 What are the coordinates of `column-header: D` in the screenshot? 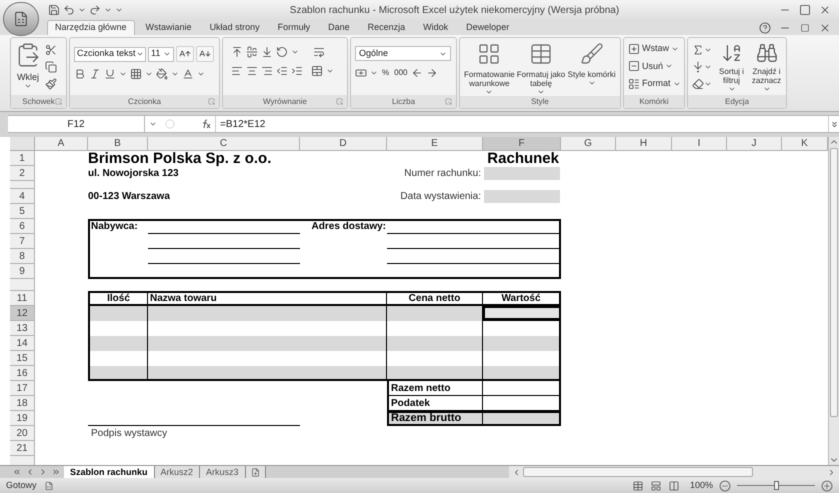 It's located at (343, 144).